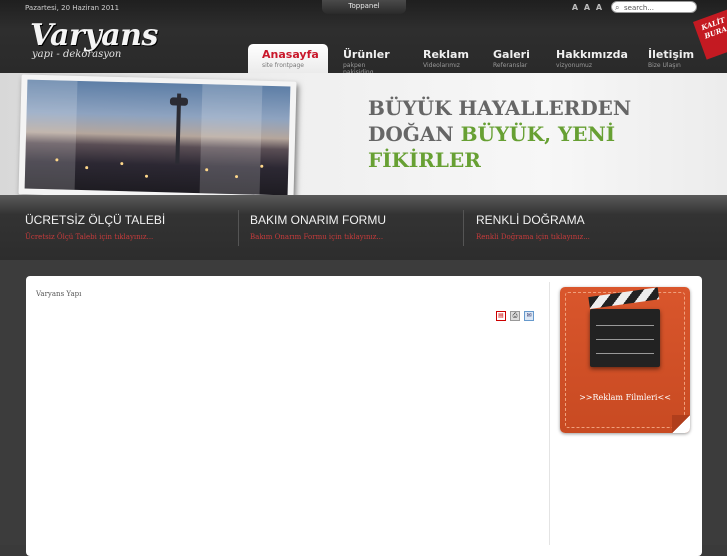  Describe the element at coordinates (58, 294) in the screenshot. I see `breadcrumb: Varyans Yapı` at that location.